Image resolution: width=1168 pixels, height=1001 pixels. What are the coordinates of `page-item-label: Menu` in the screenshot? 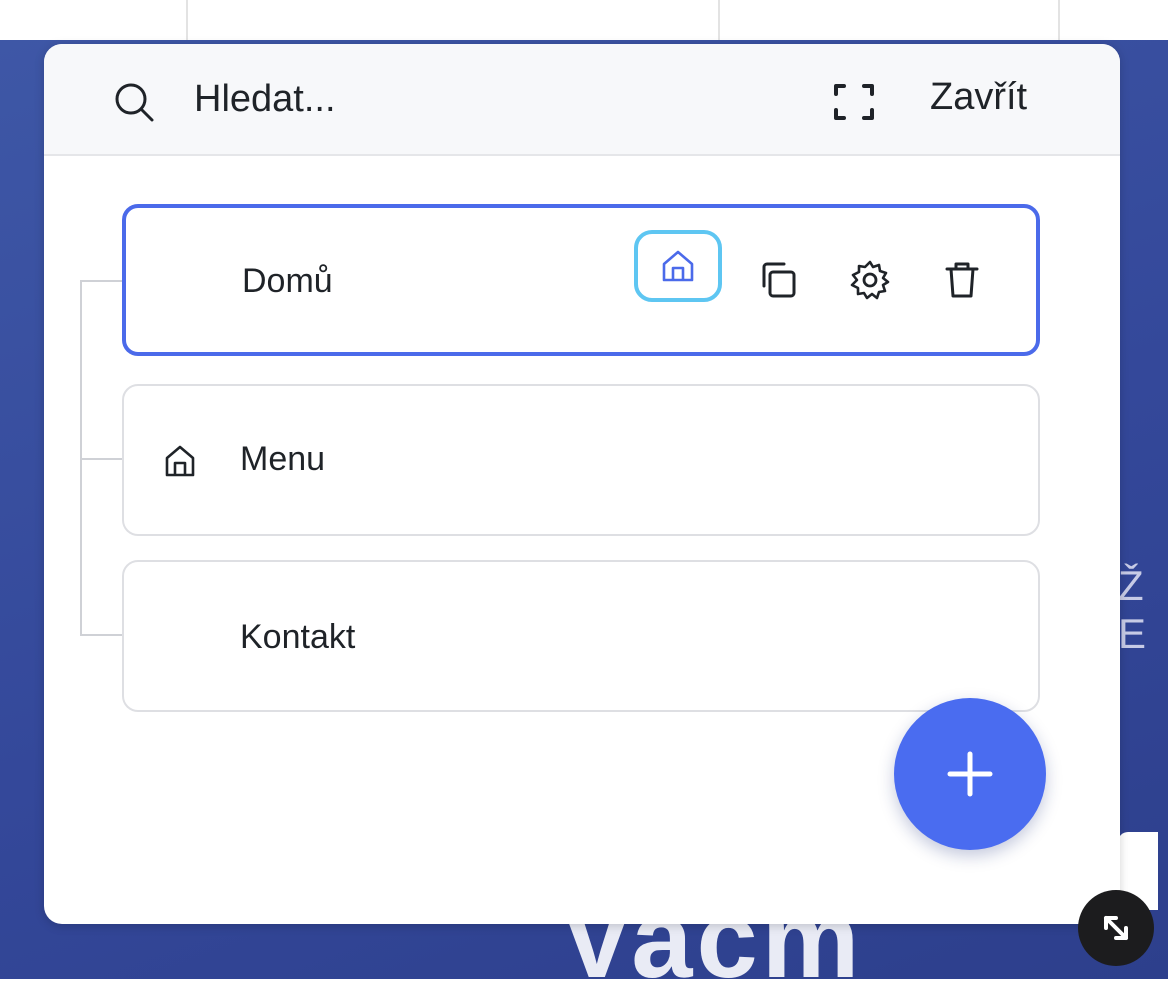 It's located at (283, 459).